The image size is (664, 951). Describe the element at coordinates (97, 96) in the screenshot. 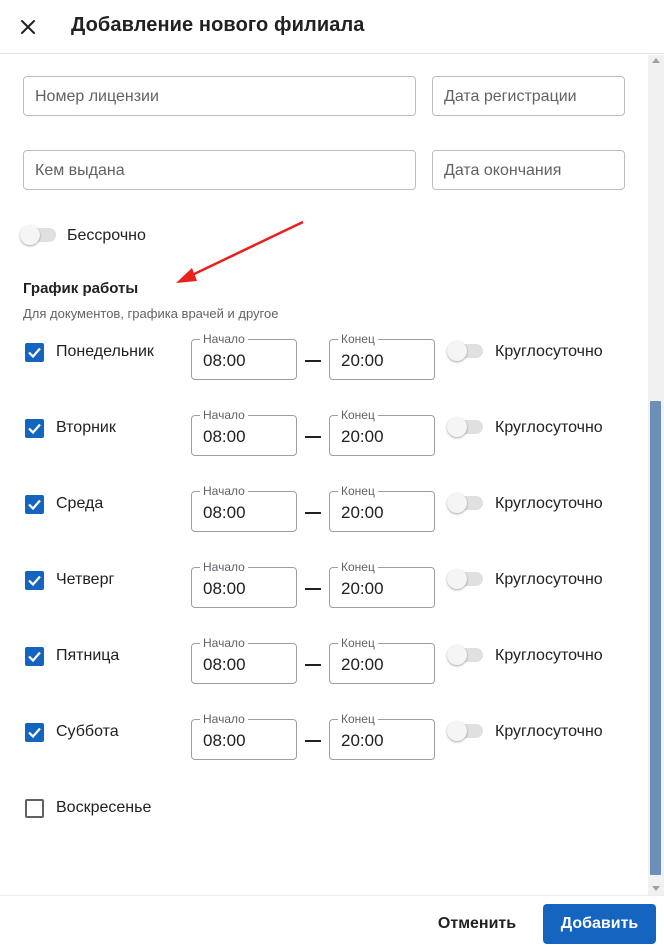

I see `license-number-placeholder: Номер лицензии` at that location.